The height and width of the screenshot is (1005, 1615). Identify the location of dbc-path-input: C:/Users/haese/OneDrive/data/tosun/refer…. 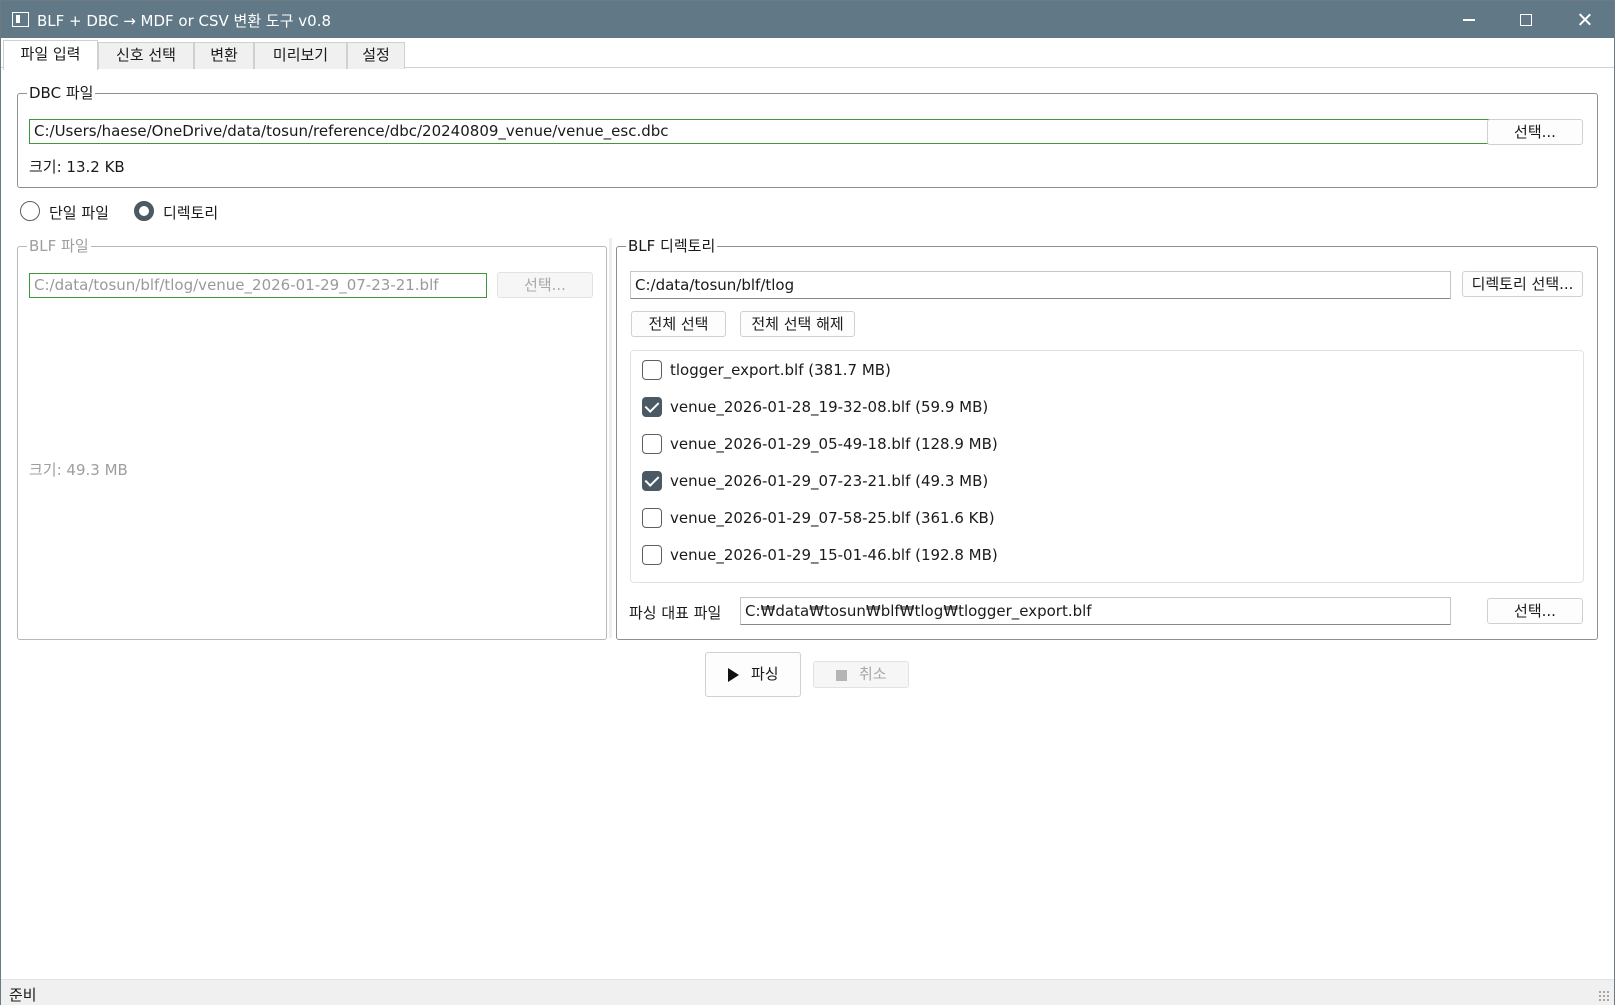
(761, 131).